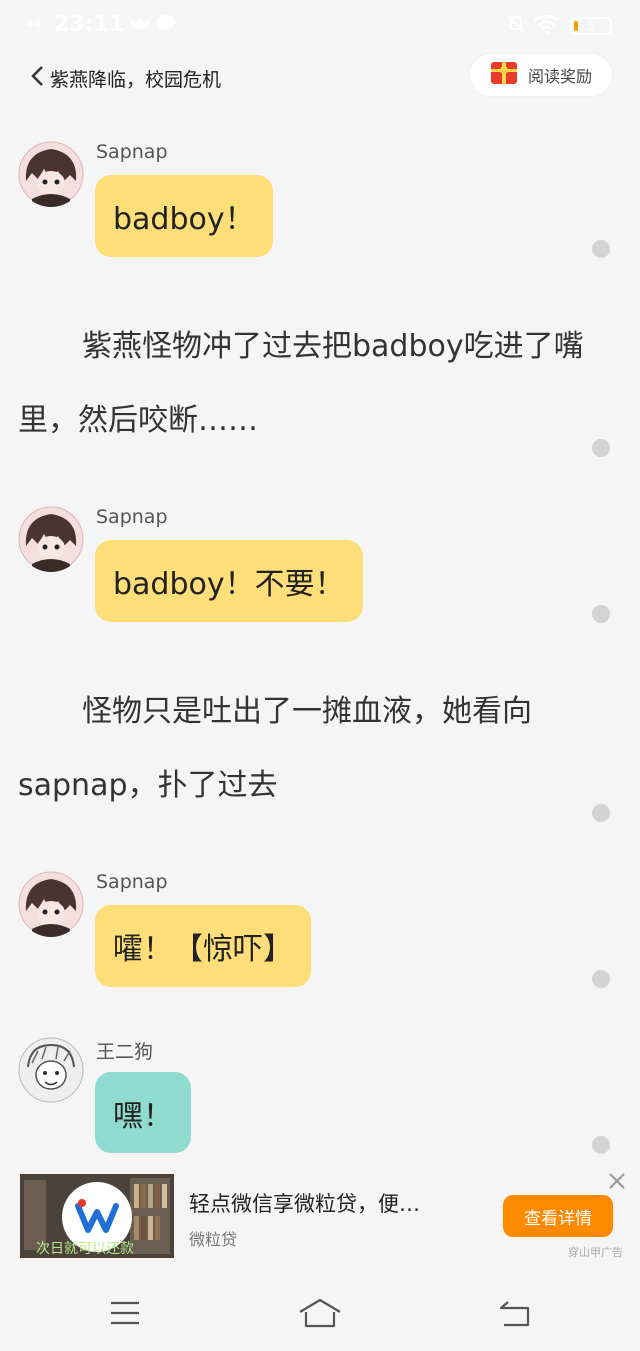  I want to click on reading-reward-button: 阅读奖励, so click(541, 75).